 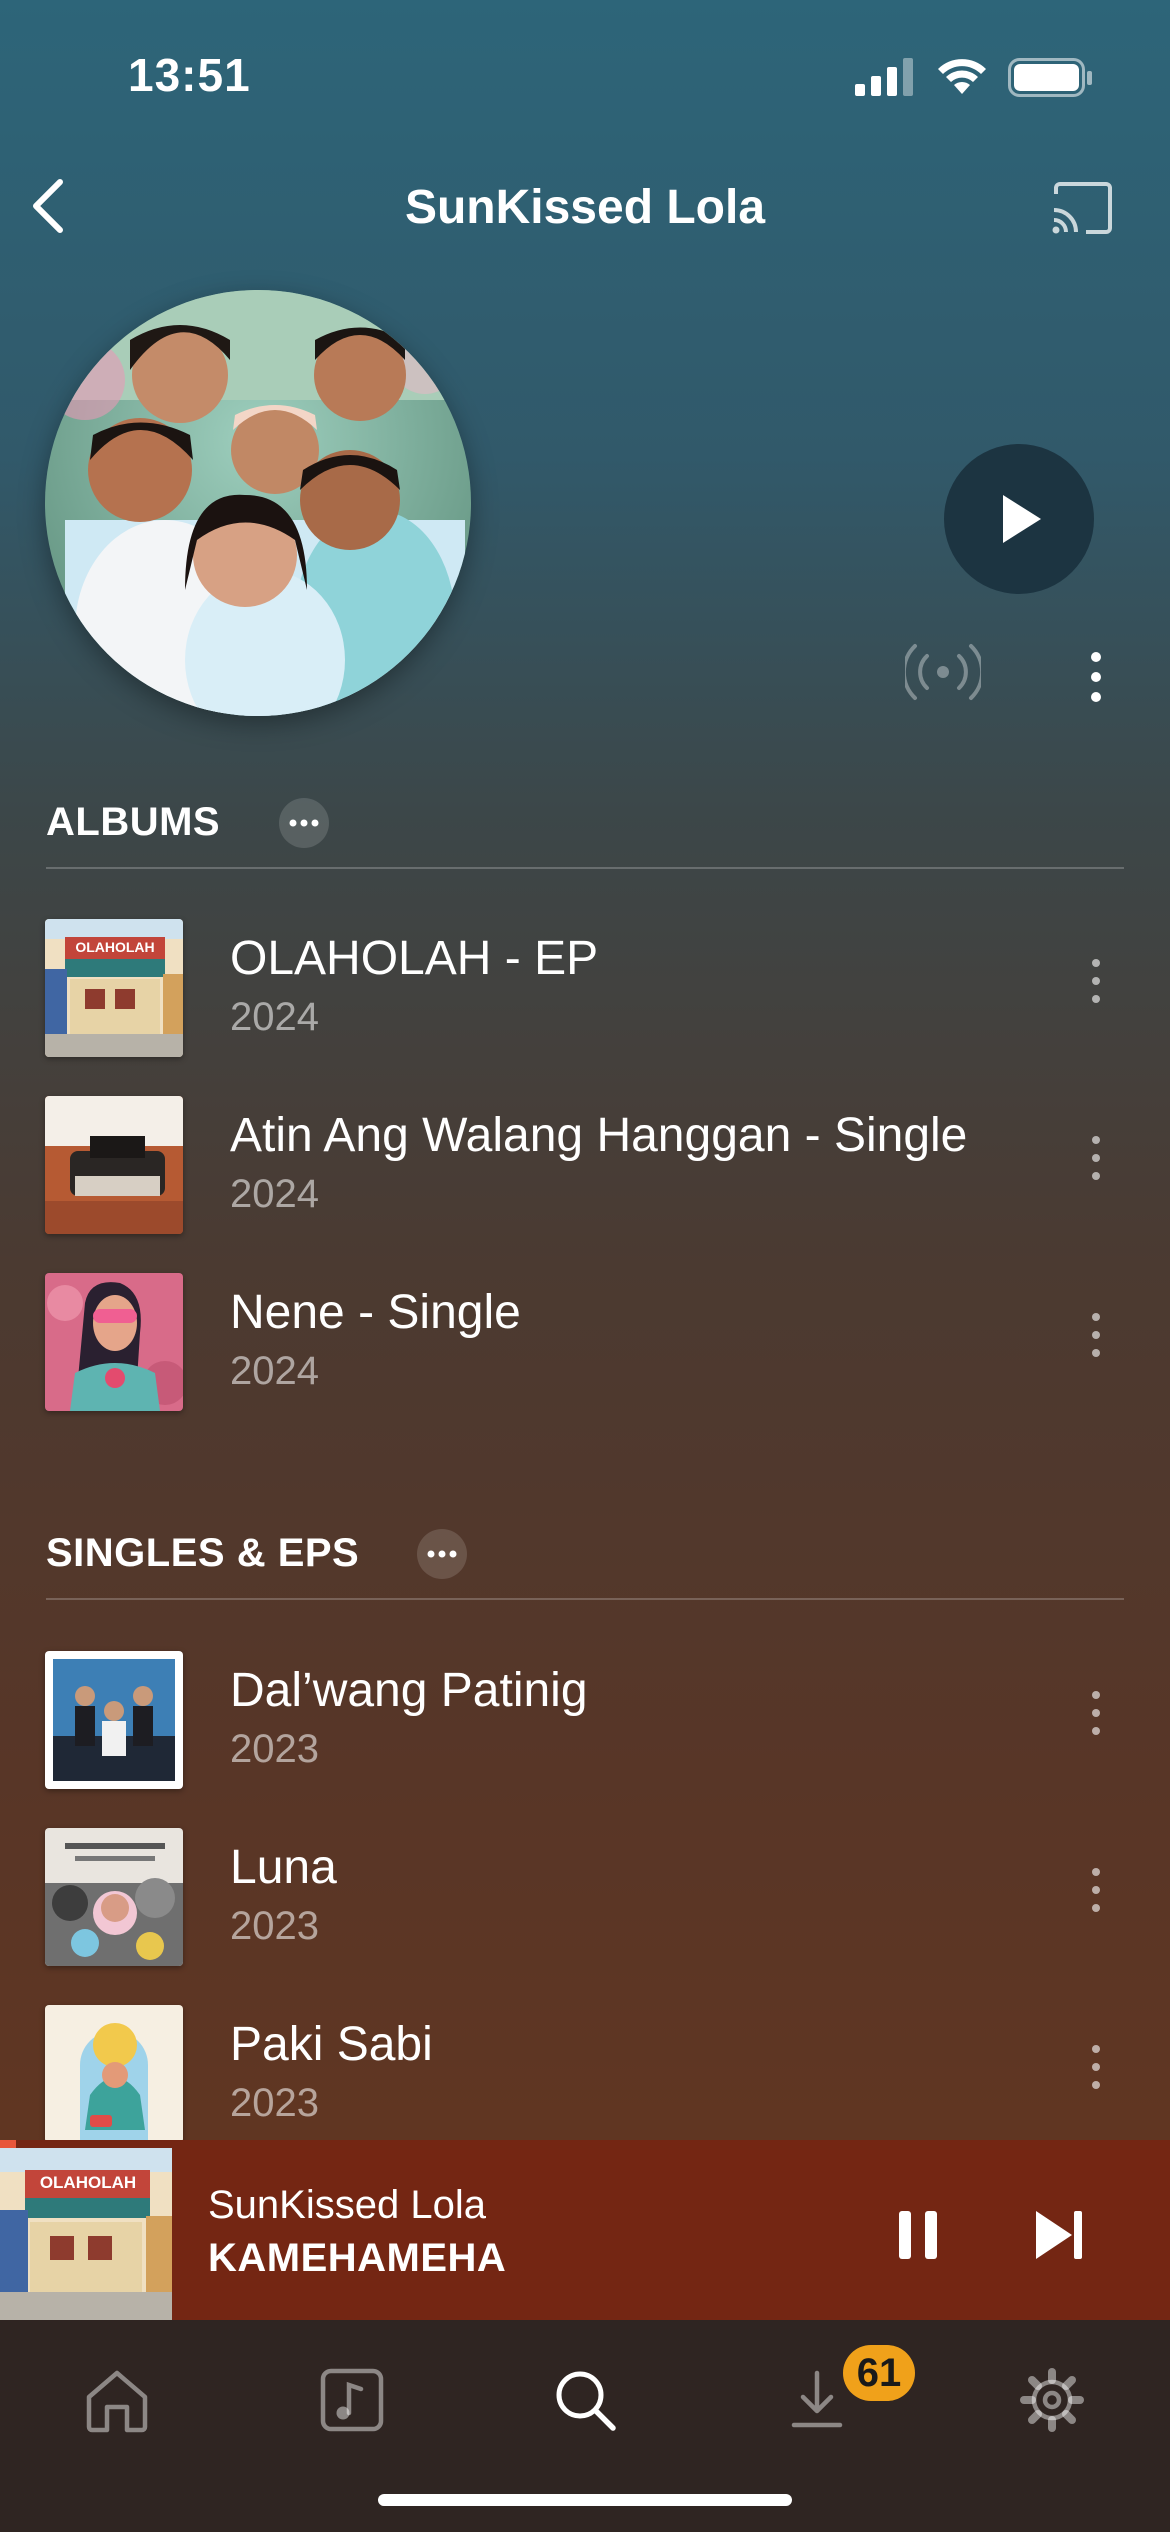 I want to click on albums-section-title: ALBUMS, so click(x=133, y=822).